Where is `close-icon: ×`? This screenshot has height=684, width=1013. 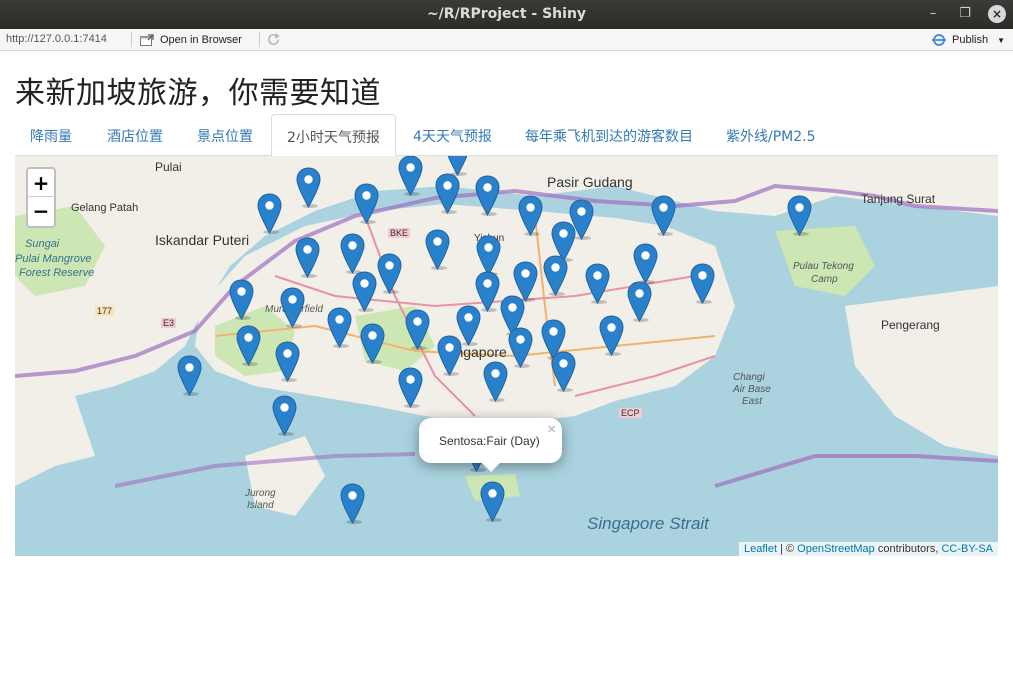 close-icon: × is located at coordinates (997, 14).